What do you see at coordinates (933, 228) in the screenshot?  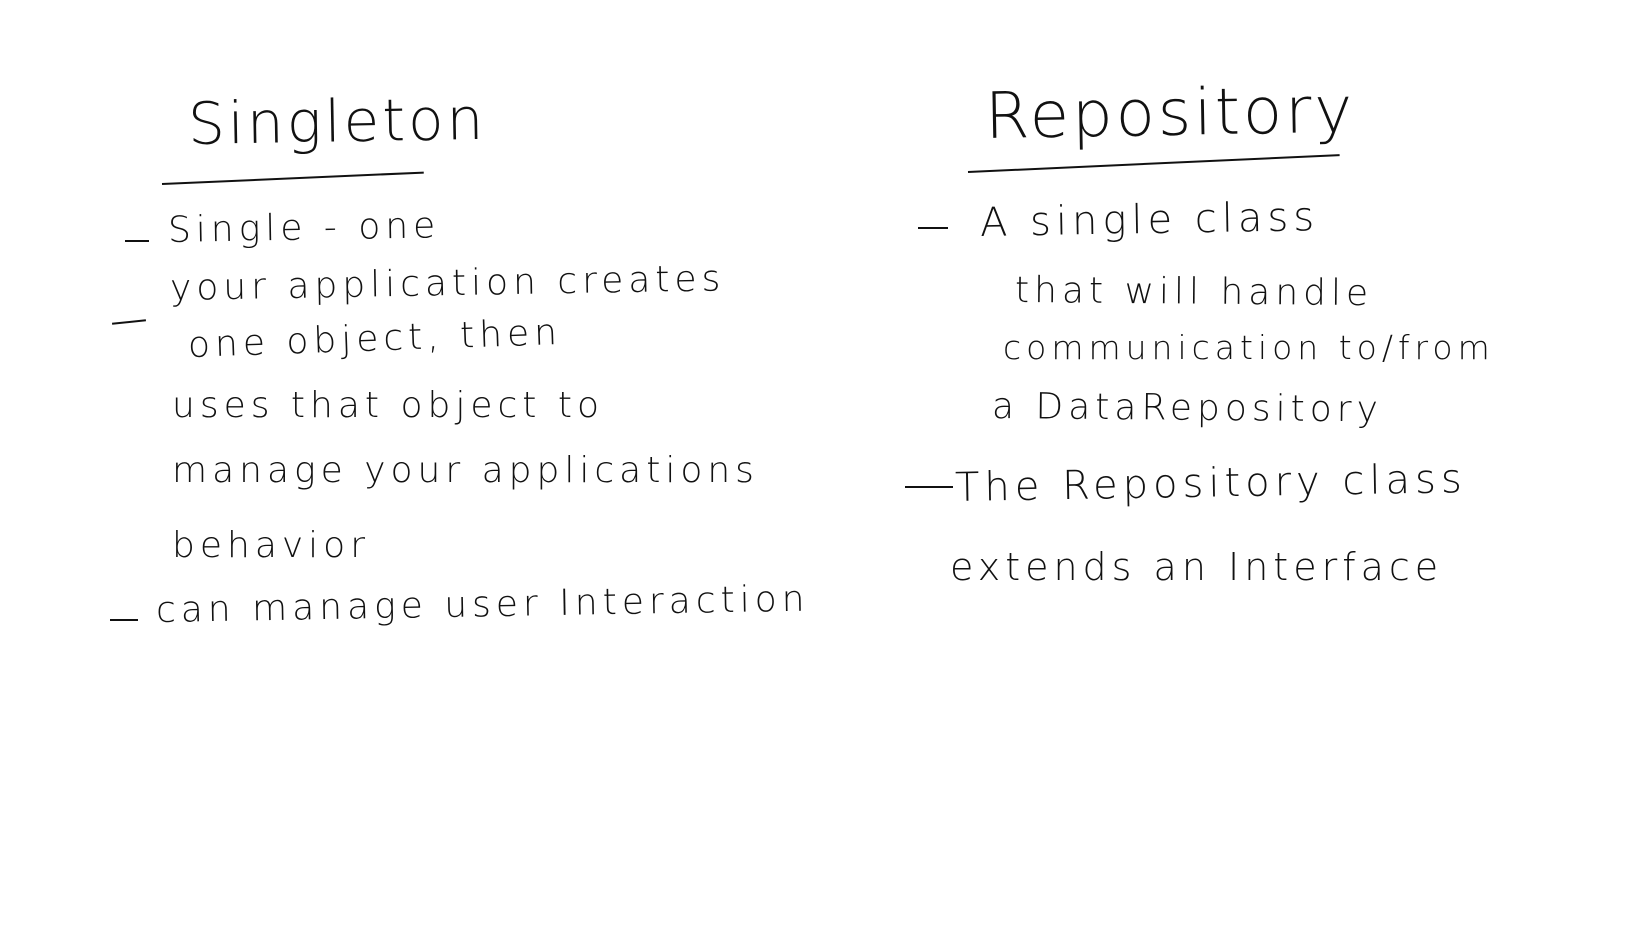 I see `repository-bullet-1-dash` at bounding box center [933, 228].